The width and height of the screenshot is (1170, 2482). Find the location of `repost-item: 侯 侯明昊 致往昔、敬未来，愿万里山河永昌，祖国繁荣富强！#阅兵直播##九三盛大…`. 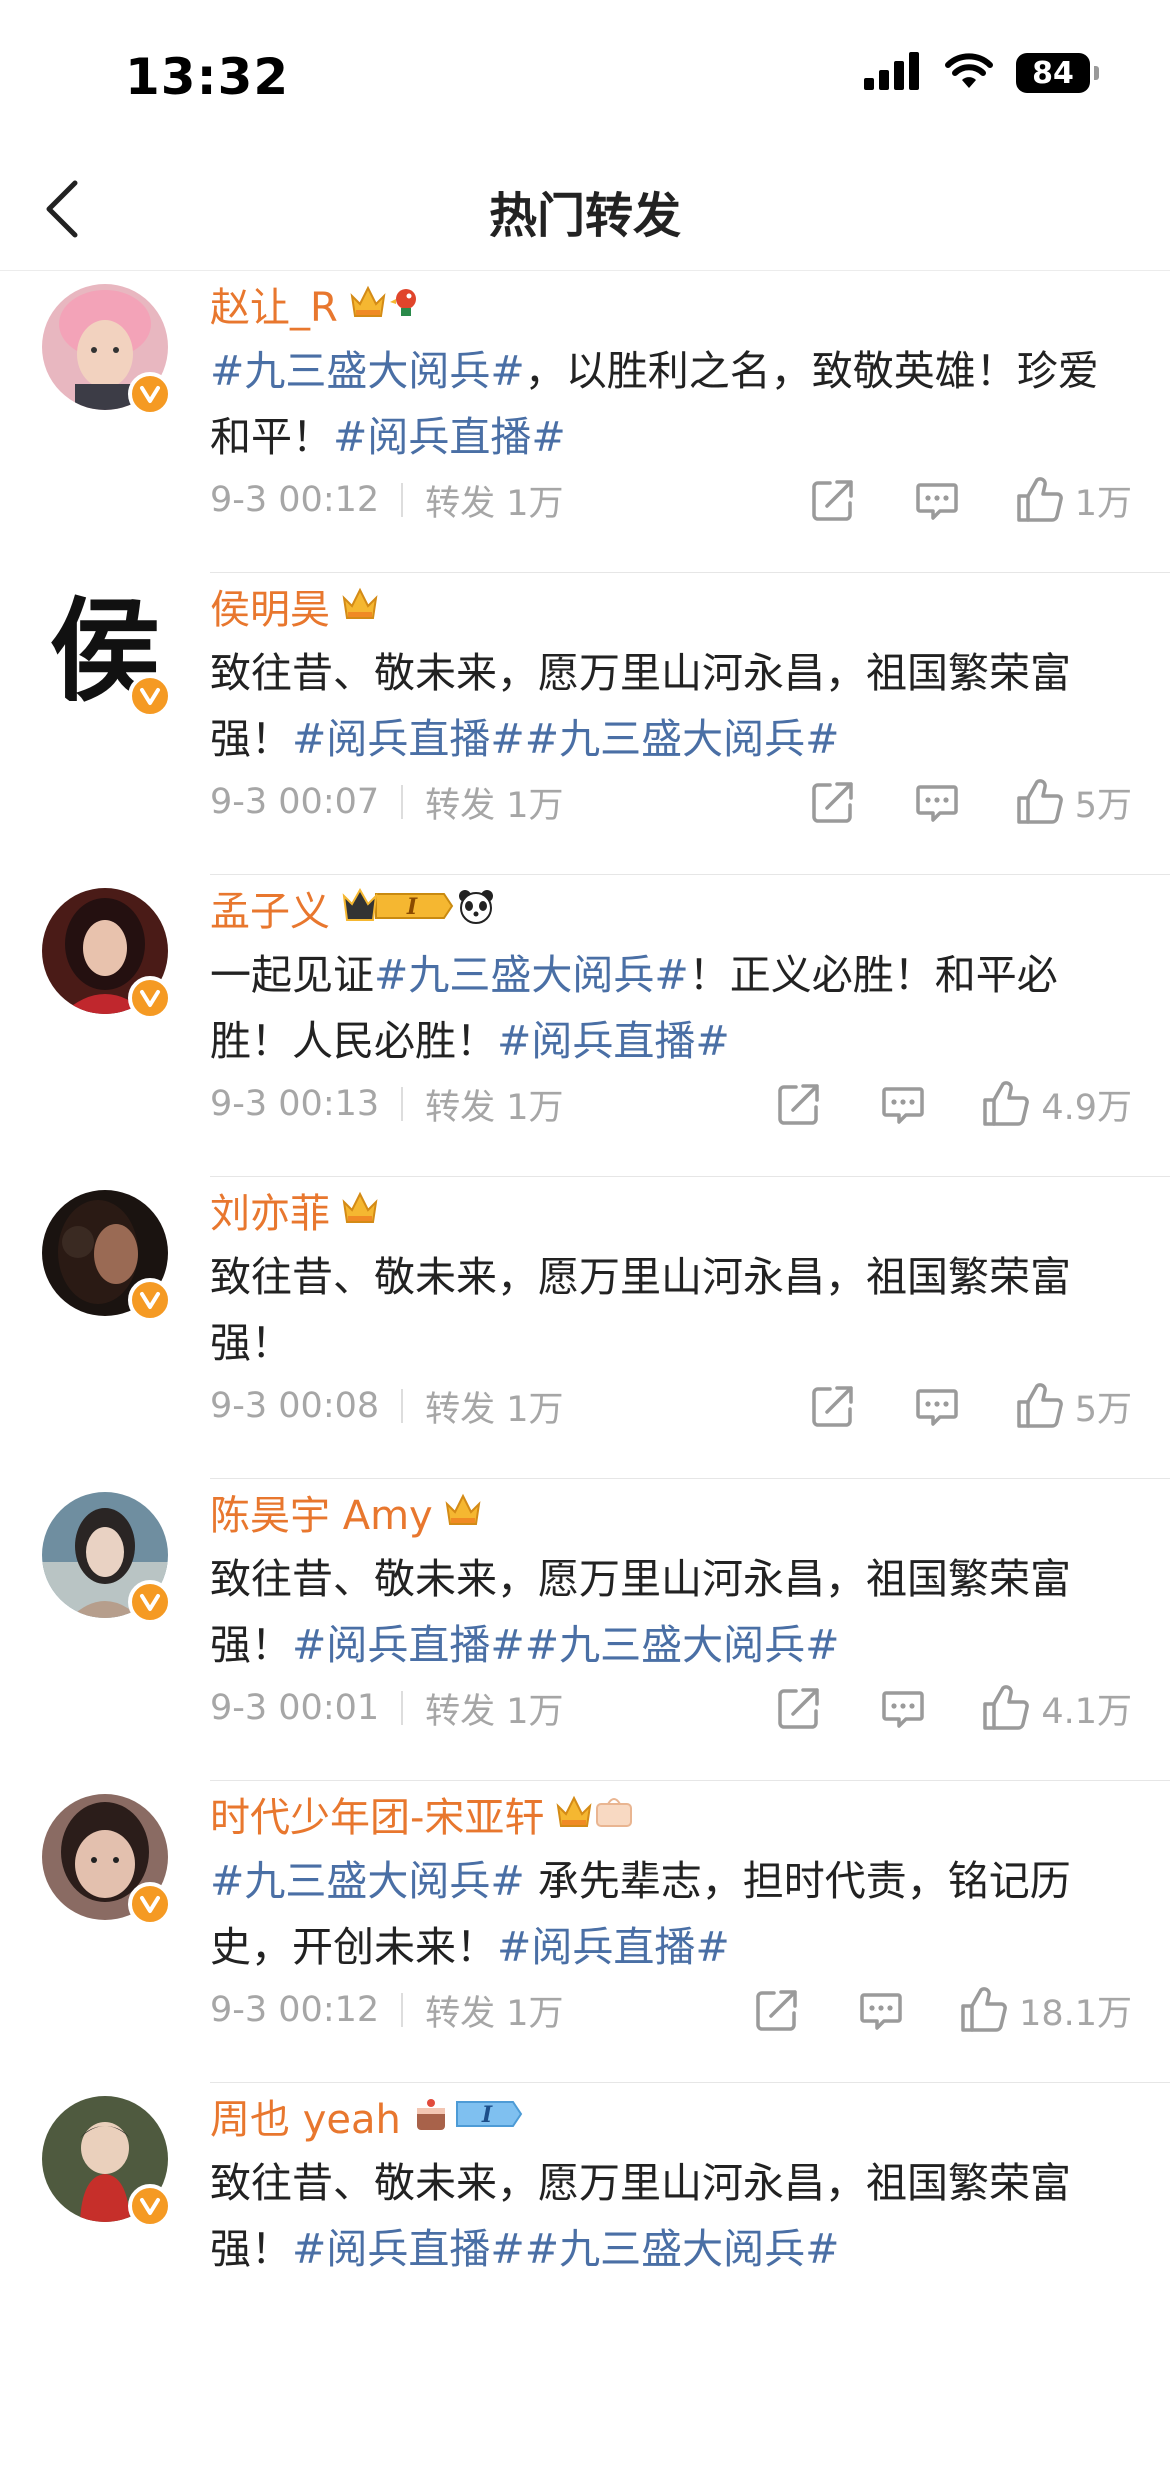

repost-item: 侯 侯明昊 致往昔、敬未来，愿万里山河永昌，祖国繁荣富强！#阅兵直播##九三盛大… is located at coordinates (585, 723).